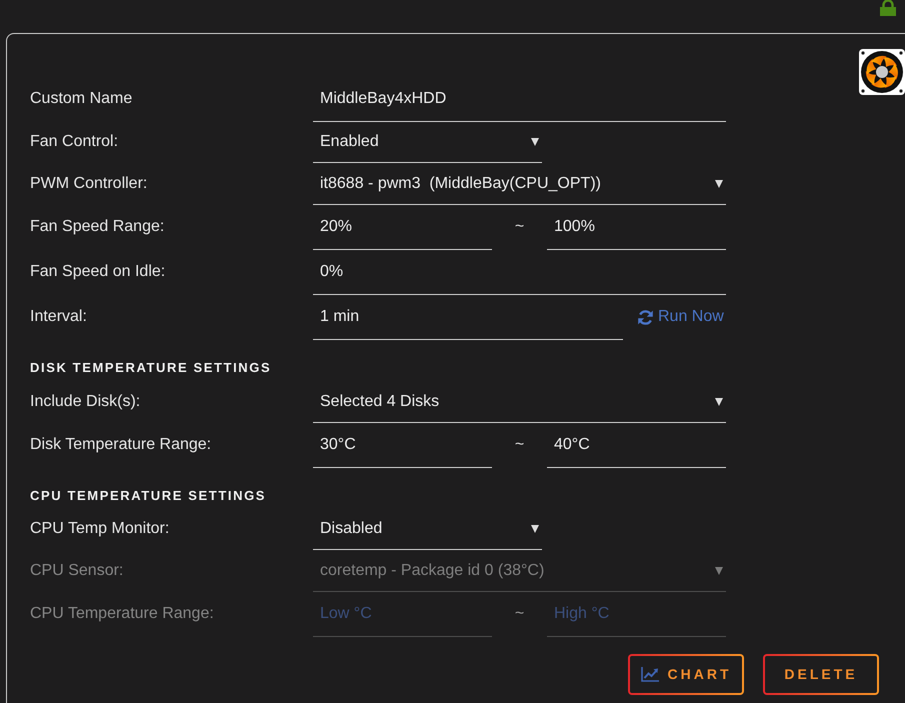 Image resolution: width=905 pixels, height=703 pixels. I want to click on input-field: 40°C, so click(636, 445).